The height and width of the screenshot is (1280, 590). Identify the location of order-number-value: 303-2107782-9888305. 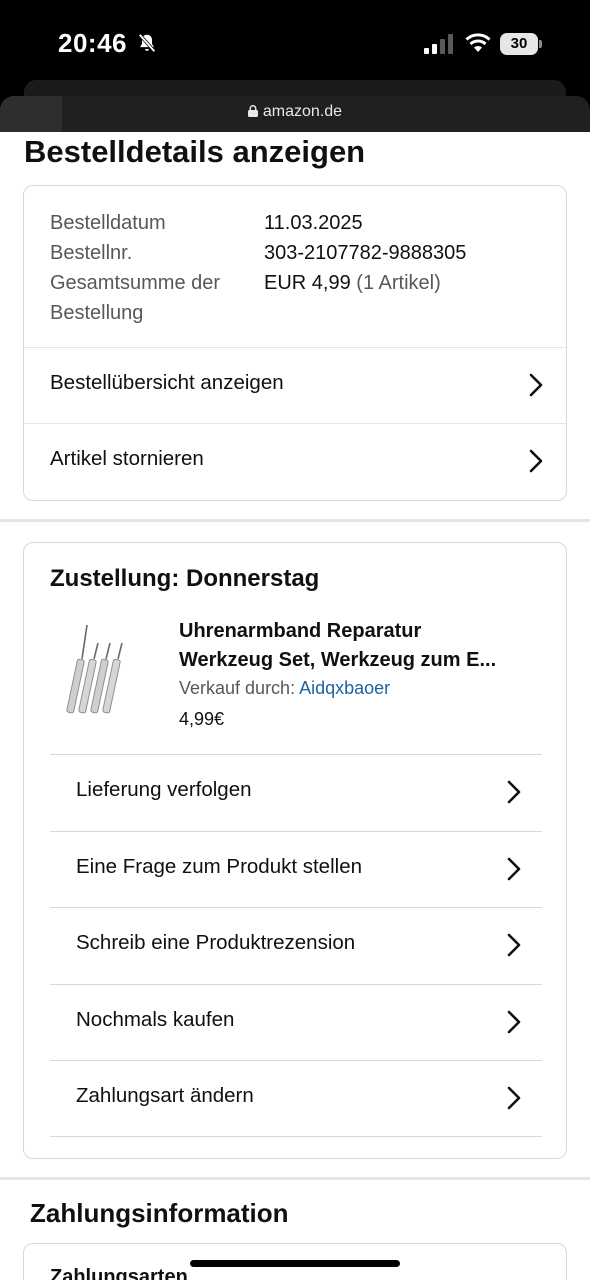
(365, 253).